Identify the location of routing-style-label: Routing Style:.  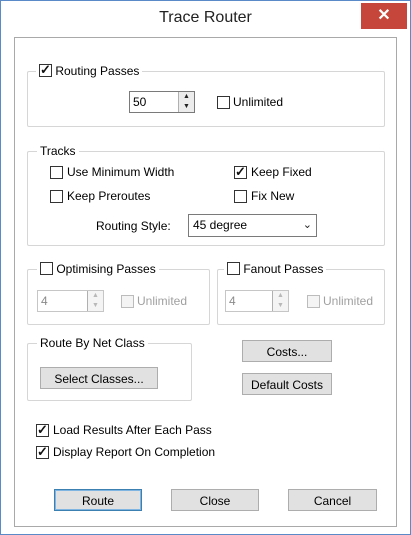
(133, 226).